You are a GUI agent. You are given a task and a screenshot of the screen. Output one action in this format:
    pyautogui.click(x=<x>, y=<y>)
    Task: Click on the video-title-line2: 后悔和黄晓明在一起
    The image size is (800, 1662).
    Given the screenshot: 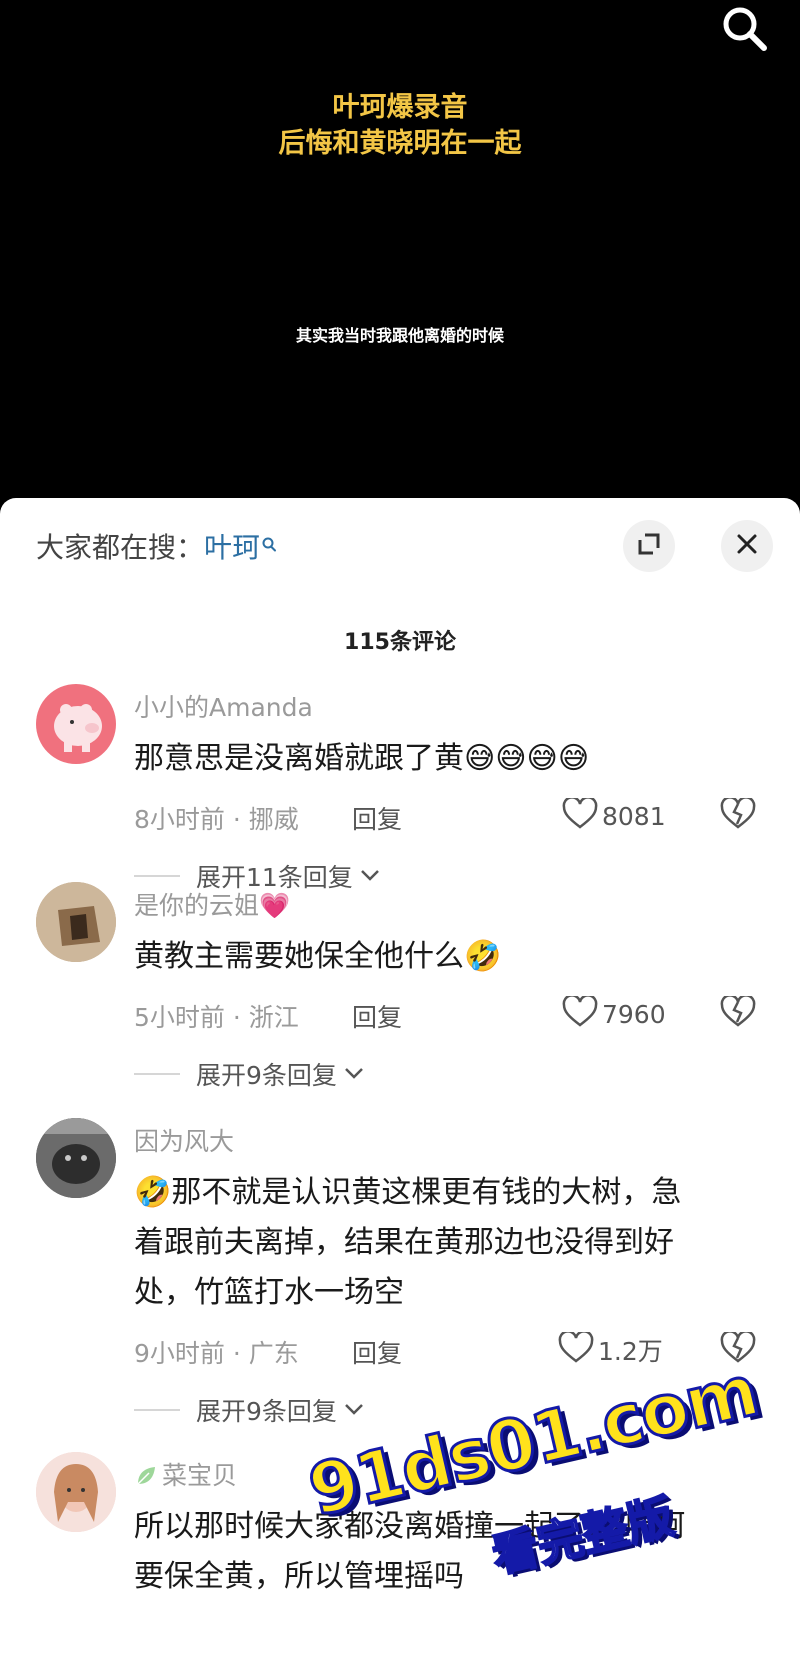 What is the action you would take?
    pyautogui.click(x=400, y=143)
    